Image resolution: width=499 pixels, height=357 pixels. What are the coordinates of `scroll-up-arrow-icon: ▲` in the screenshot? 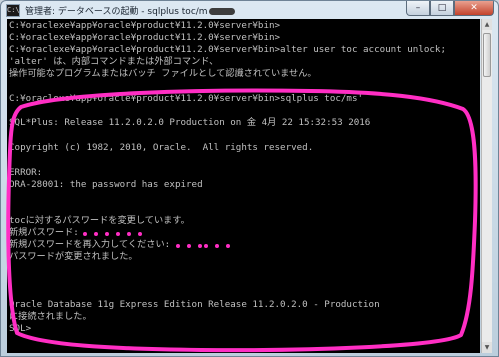 It's located at (487, 24).